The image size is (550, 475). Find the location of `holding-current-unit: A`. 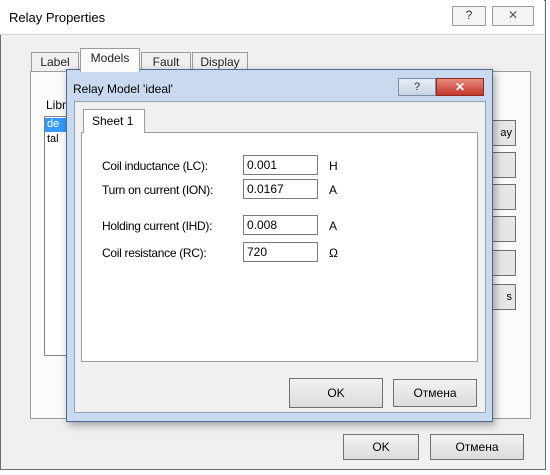

holding-current-unit: A is located at coordinates (333, 226).